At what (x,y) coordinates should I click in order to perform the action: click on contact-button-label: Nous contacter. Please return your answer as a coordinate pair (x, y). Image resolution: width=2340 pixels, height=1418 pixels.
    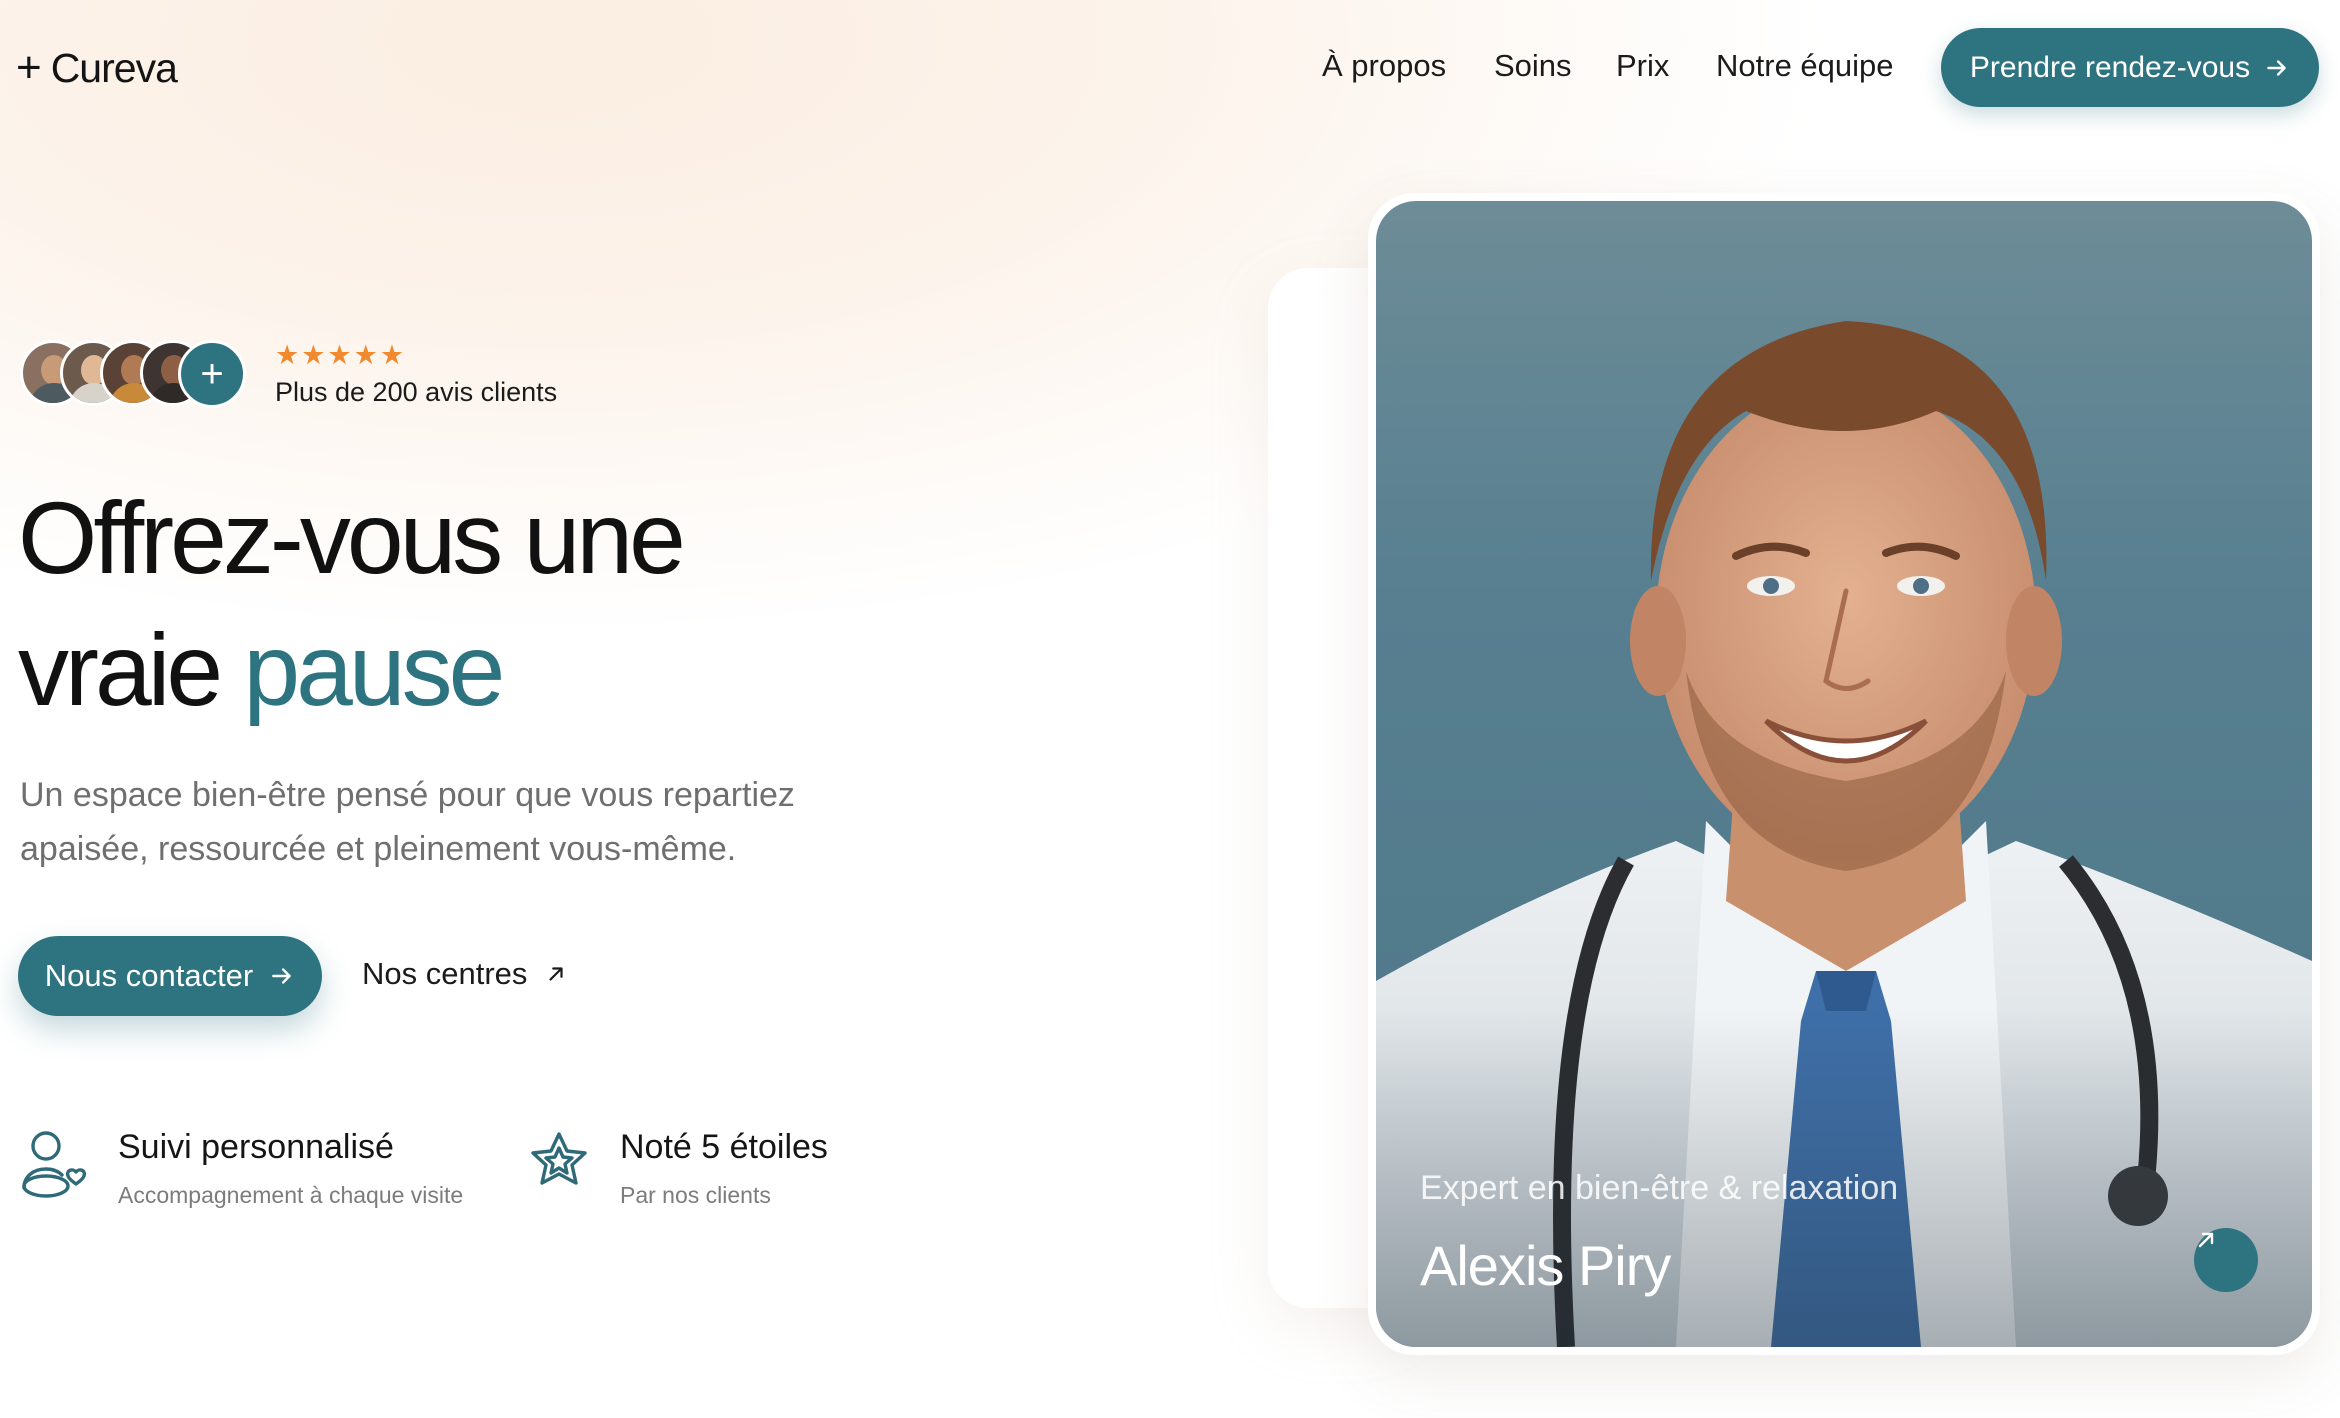
    Looking at the image, I should click on (149, 975).